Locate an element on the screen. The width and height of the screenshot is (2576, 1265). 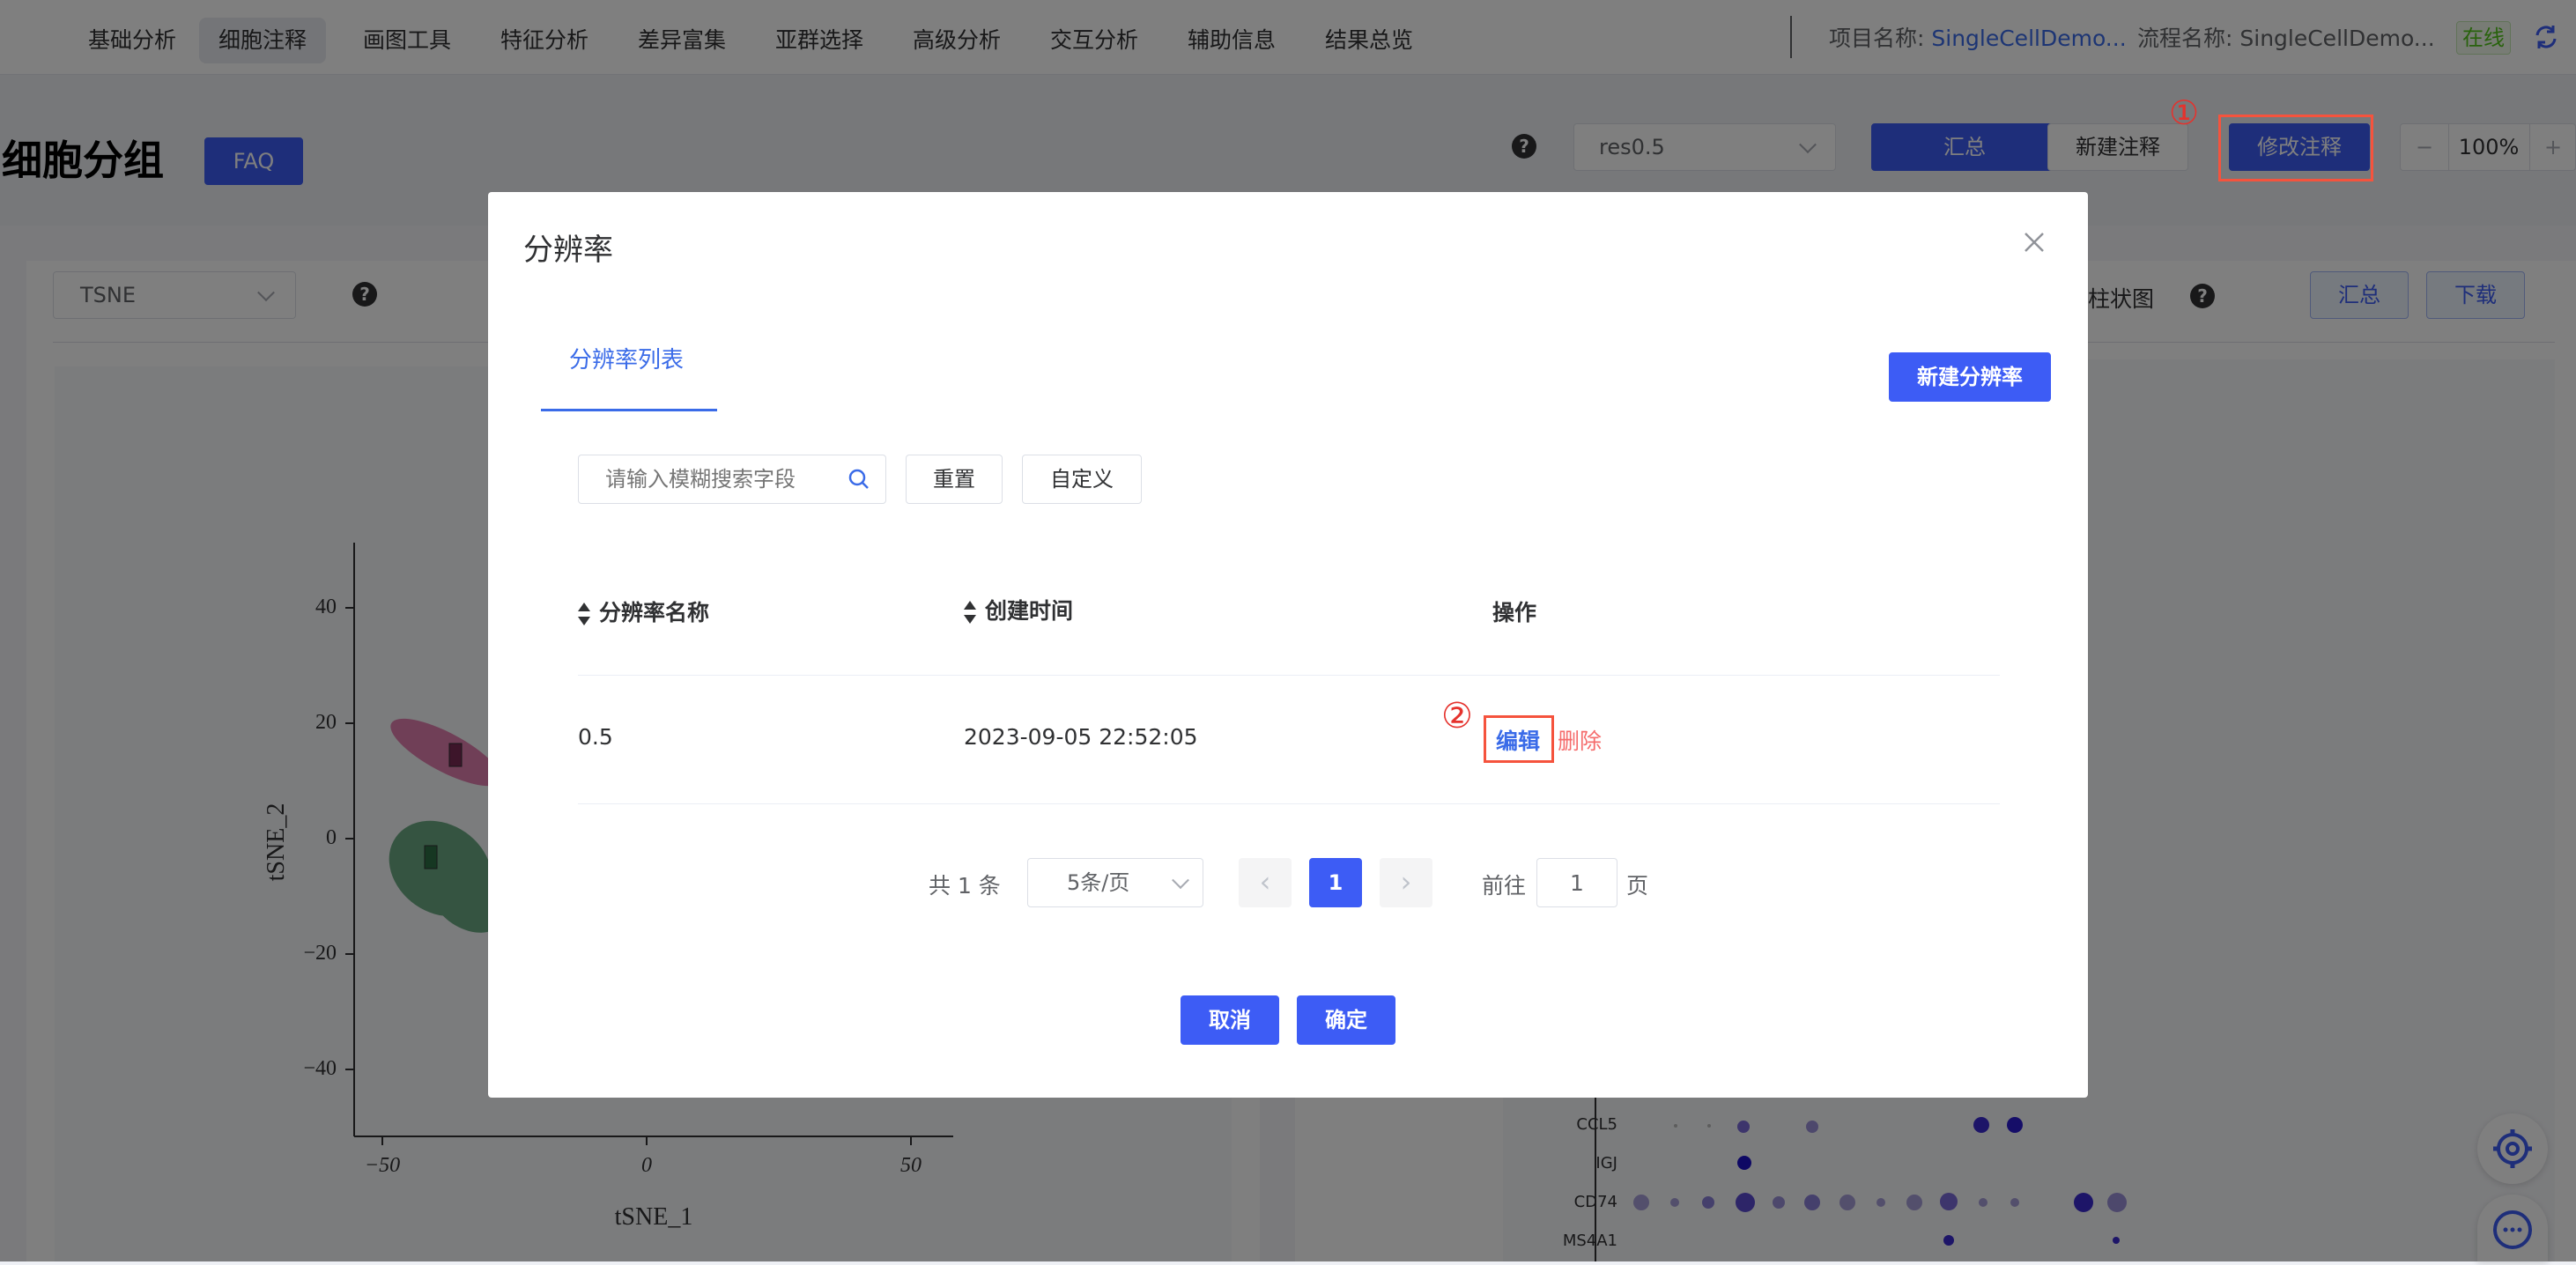
chevron-down-icon is located at coordinates (1181, 881).